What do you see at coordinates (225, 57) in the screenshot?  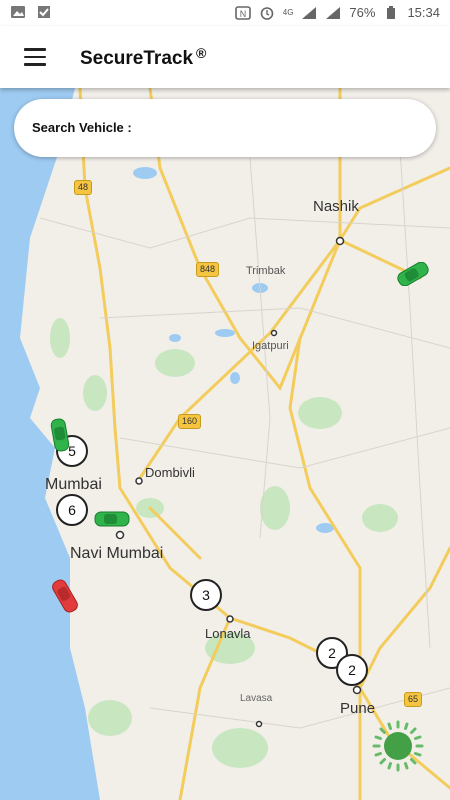 I see `app-bar: SecureTrack ®` at bounding box center [225, 57].